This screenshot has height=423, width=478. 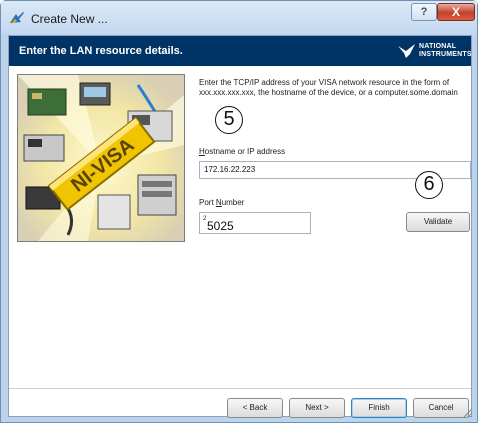 I want to click on port-overlay-digit: 2, so click(x=205, y=219).